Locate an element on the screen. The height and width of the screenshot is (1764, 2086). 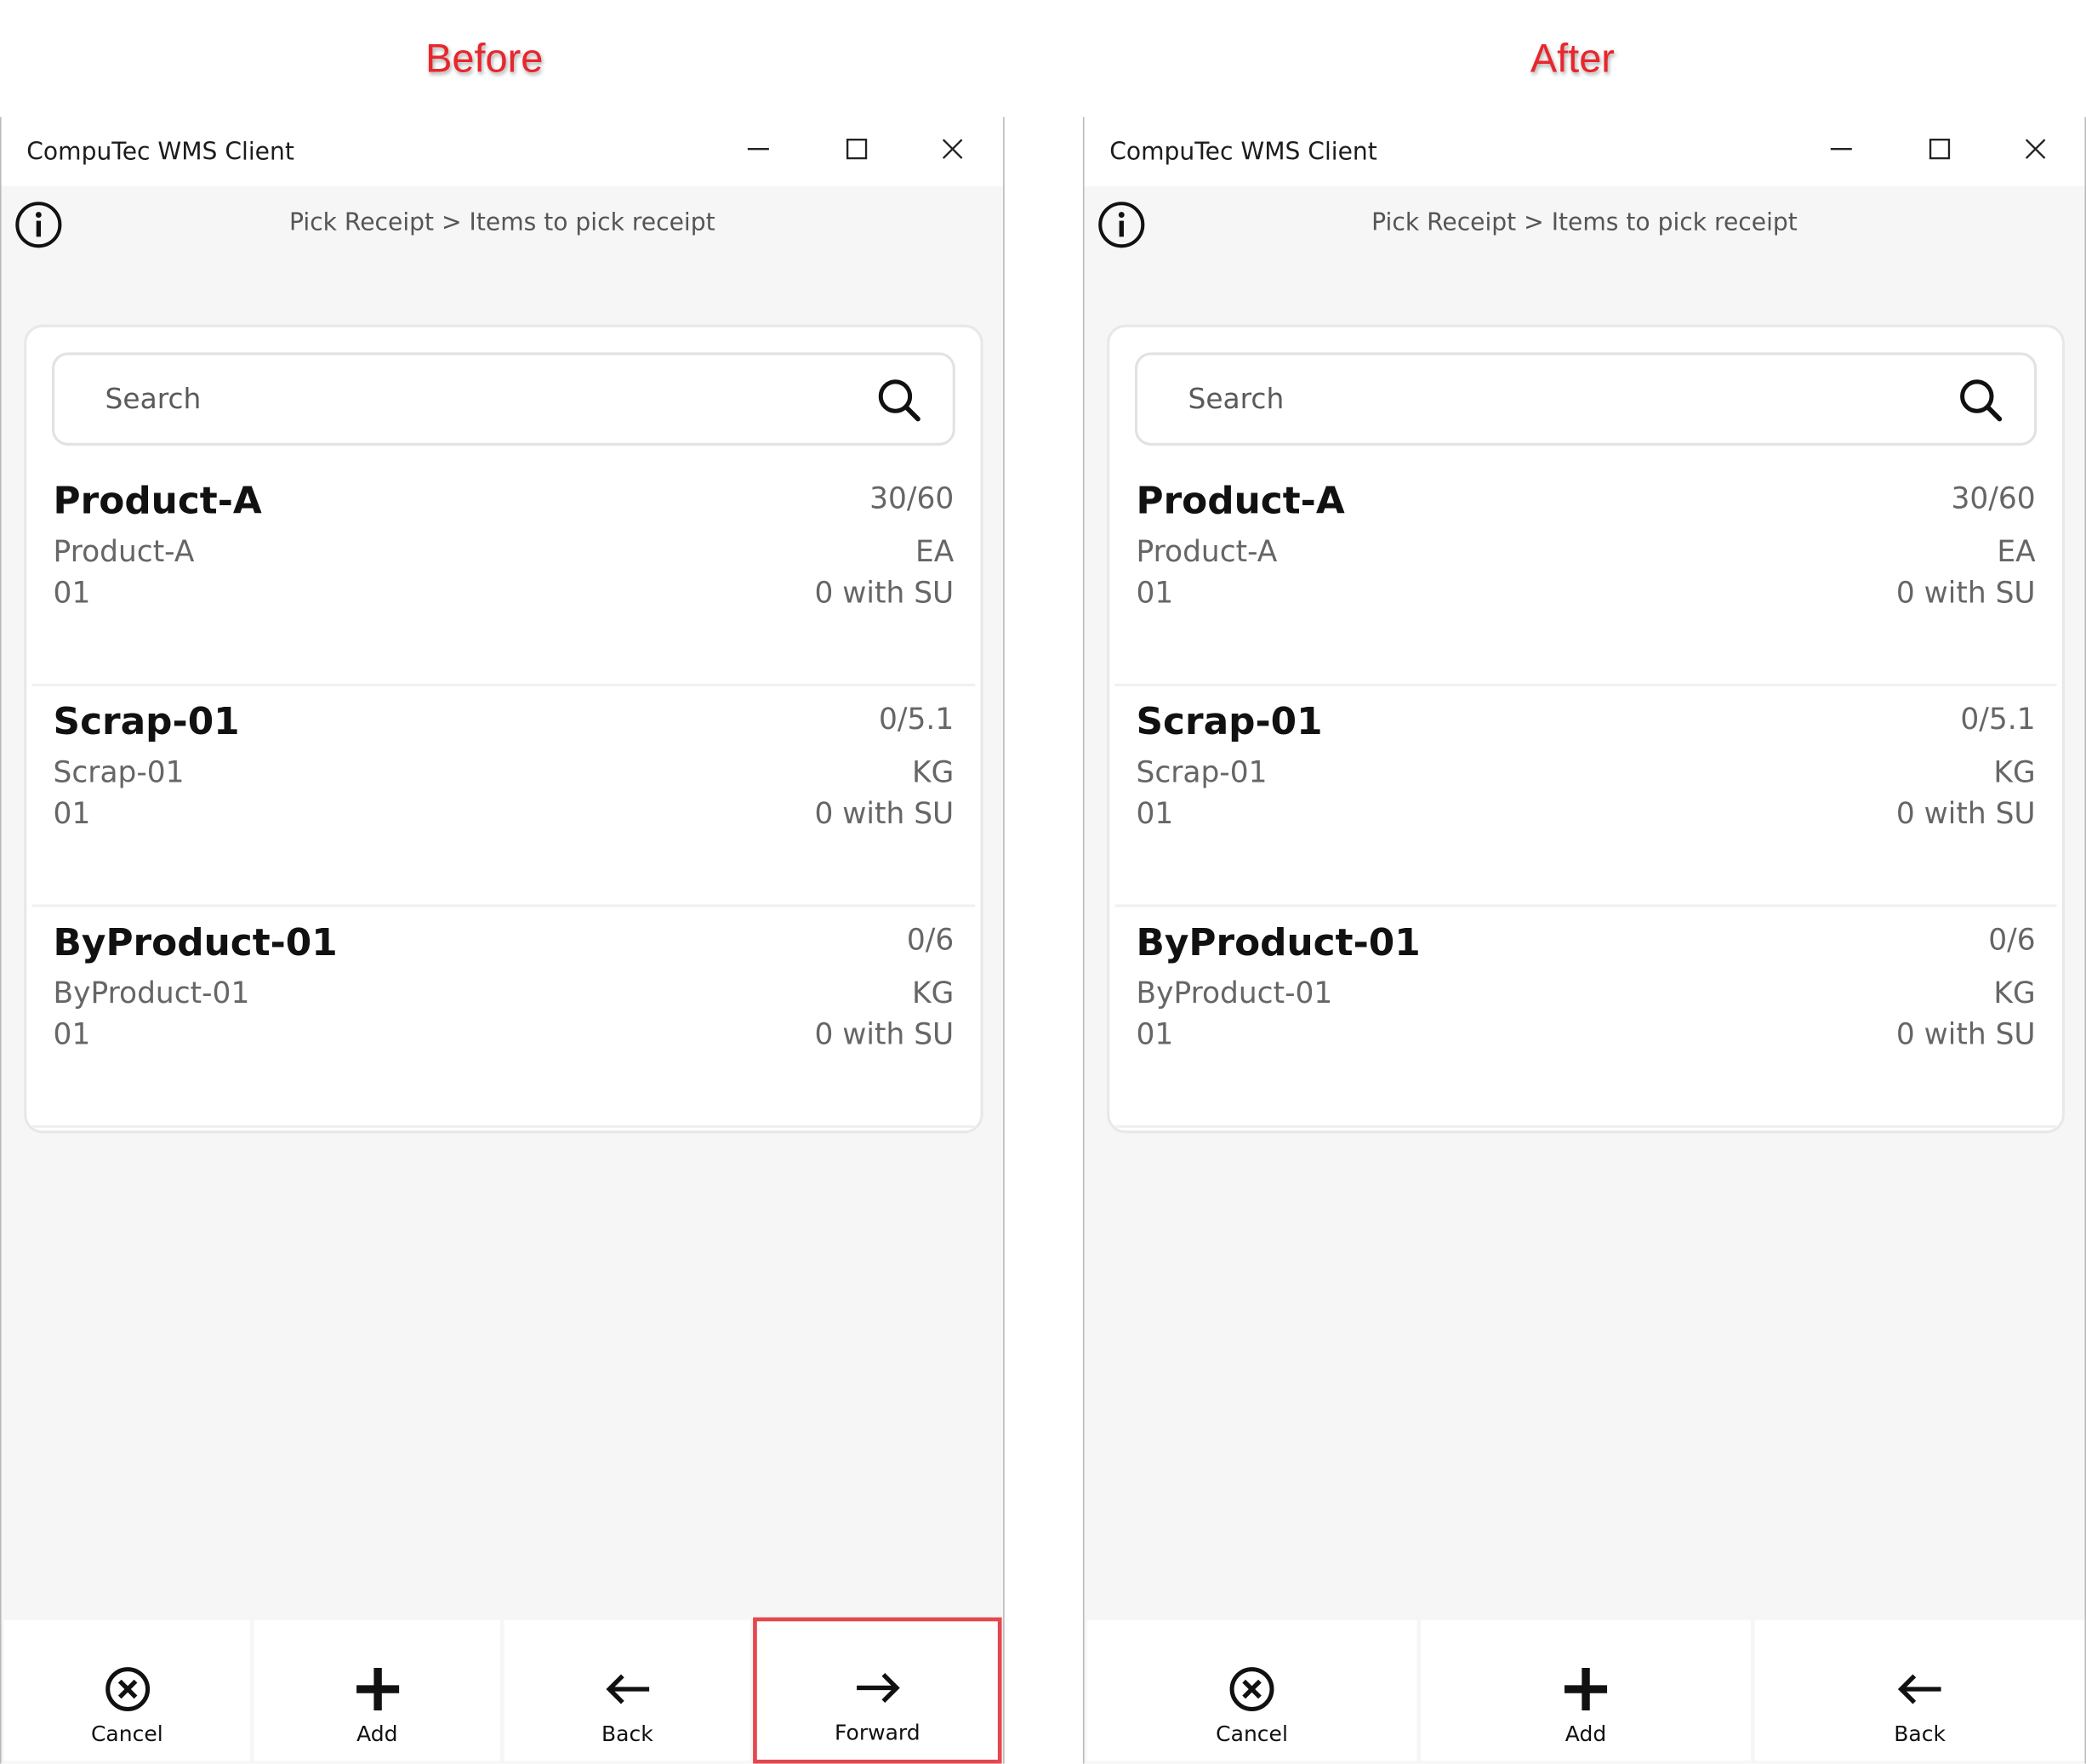
before-caption: Before is located at coordinates (484, 59).